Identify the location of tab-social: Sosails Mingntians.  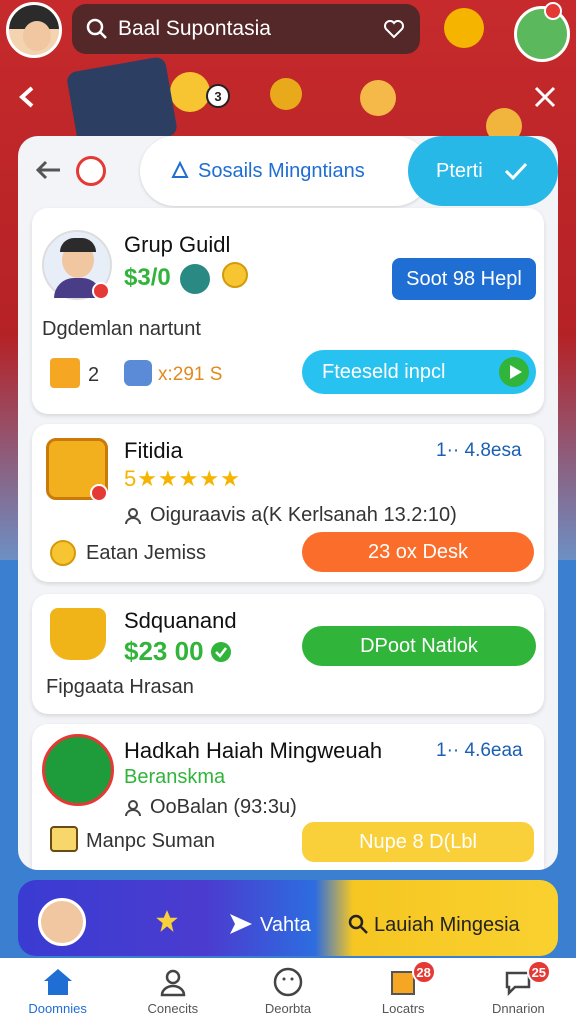
(285, 171).